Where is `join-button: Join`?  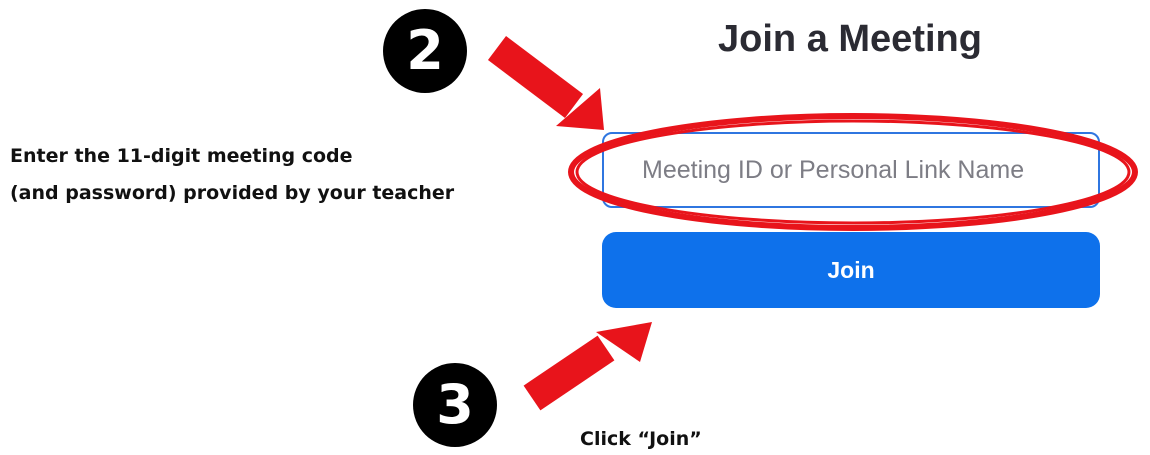 join-button: Join is located at coordinates (851, 270).